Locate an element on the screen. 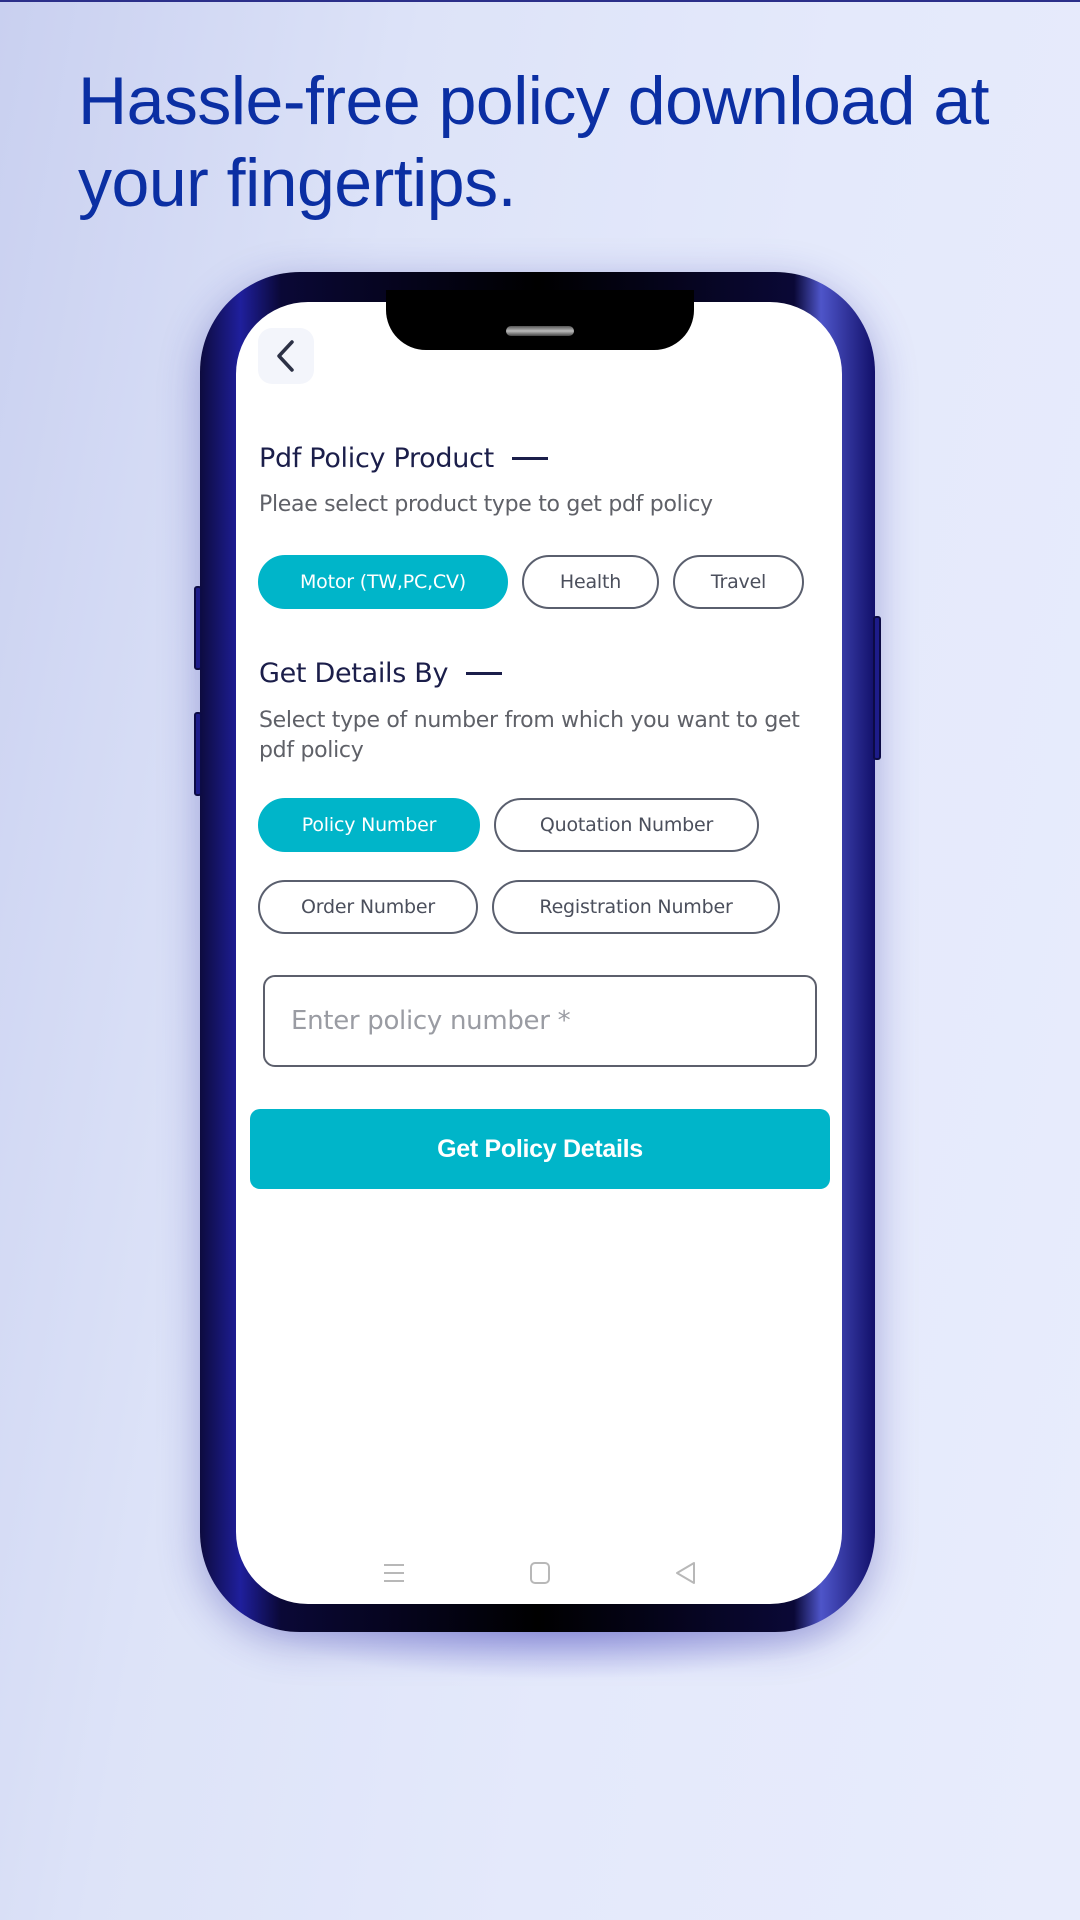 Image resolution: width=1080 pixels, height=1920 pixels. chip-label: Registration Number is located at coordinates (636, 907).